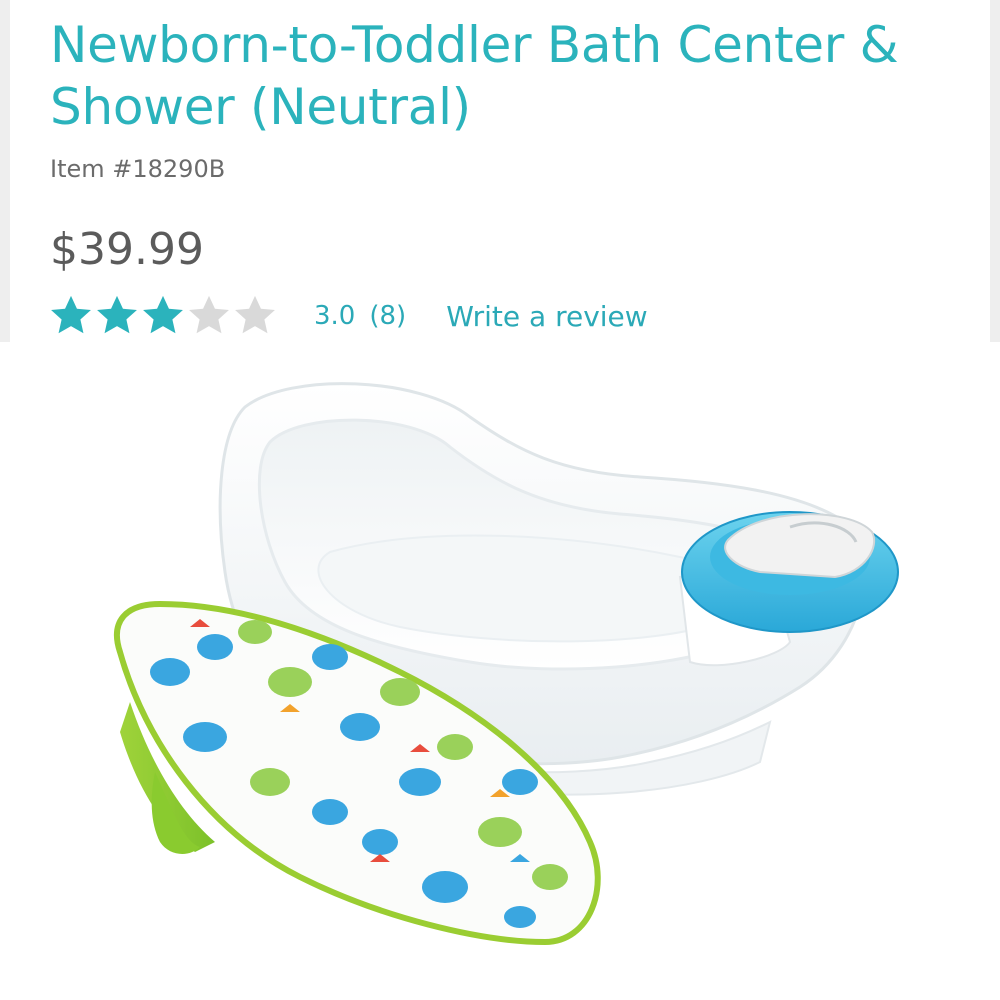  What do you see at coordinates (788, 589) in the screenshot?
I see `shower-sprayer` at bounding box center [788, 589].